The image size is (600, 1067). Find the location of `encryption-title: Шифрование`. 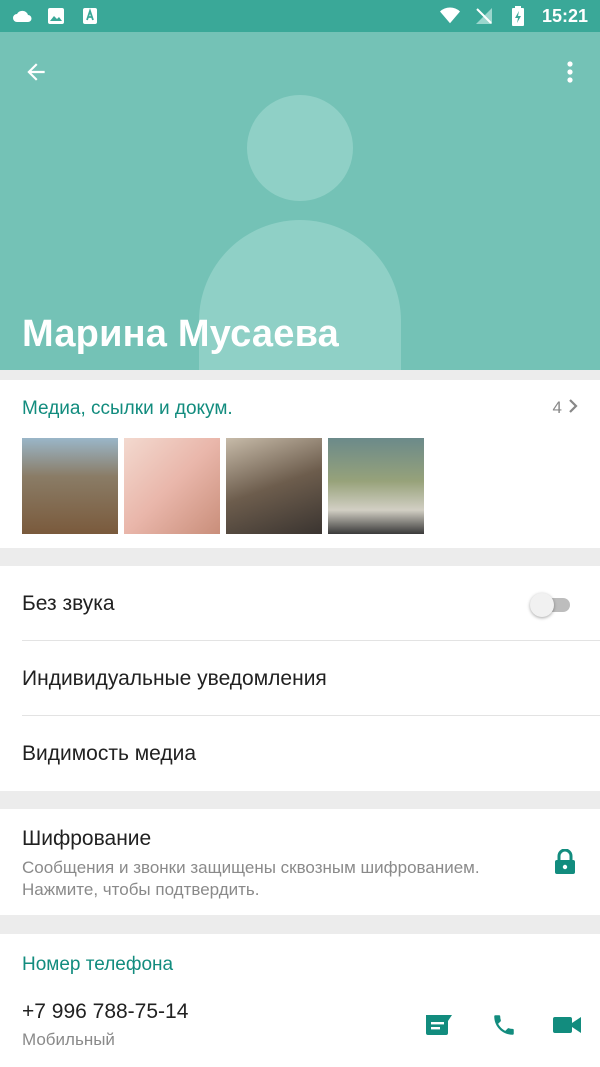

encryption-title: Шифрование is located at coordinates (87, 838).